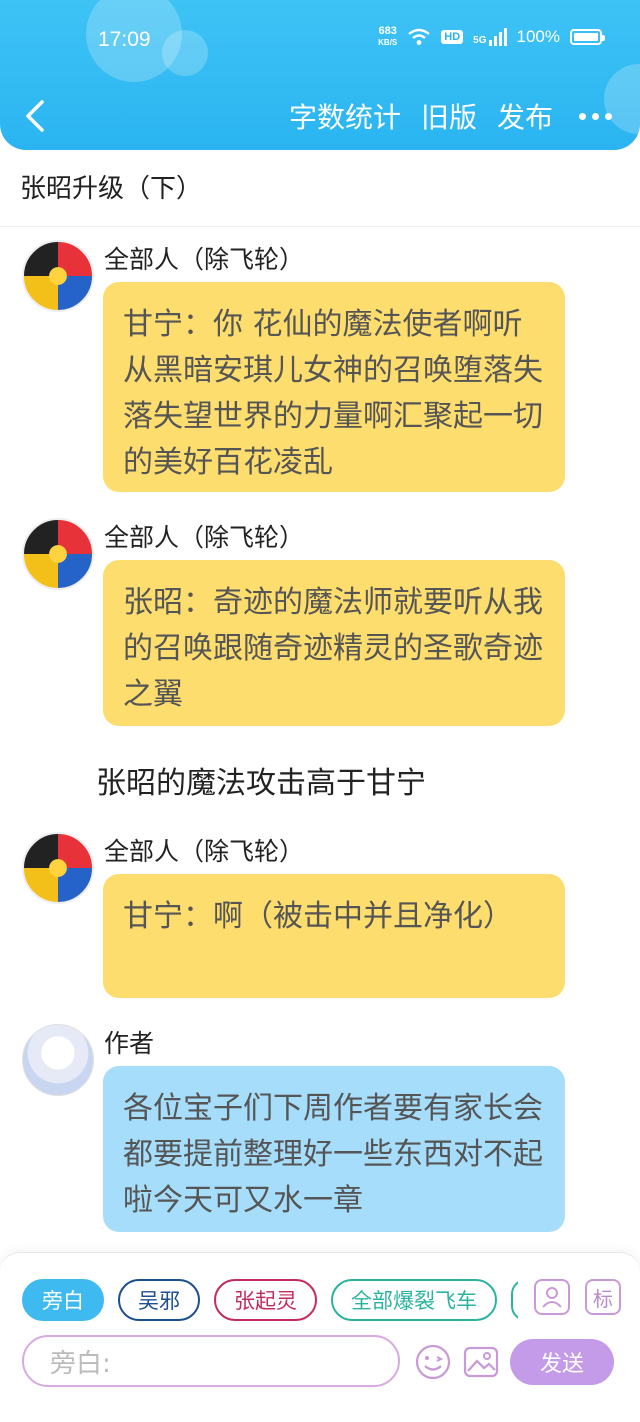 This screenshot has height=1422, width=640. I want to click on wifi-icon, so click(419, 36).